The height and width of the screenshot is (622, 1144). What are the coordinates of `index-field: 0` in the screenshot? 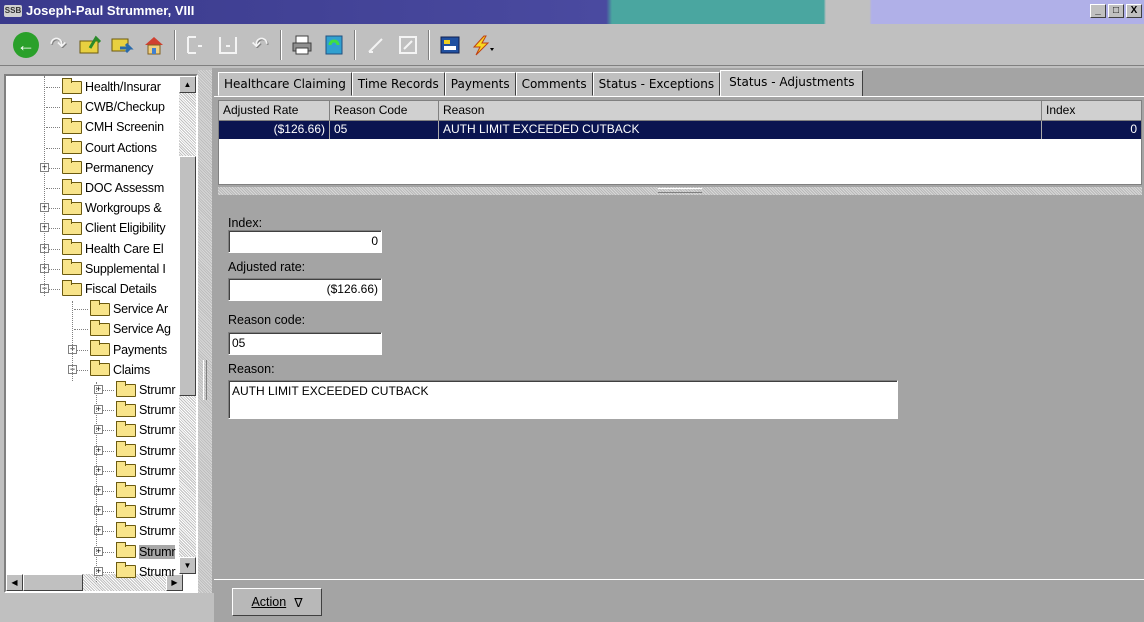 It's located at (305, 241).